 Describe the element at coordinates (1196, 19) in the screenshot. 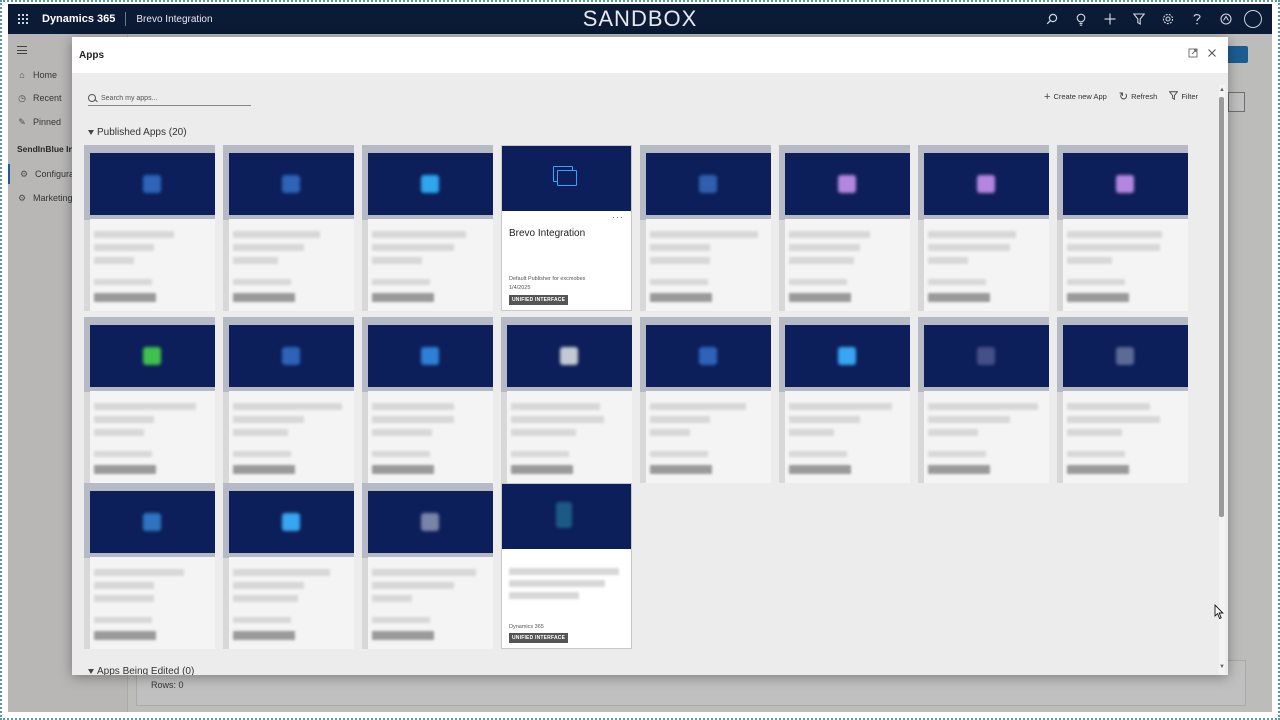

I see `help-icon` at that location.